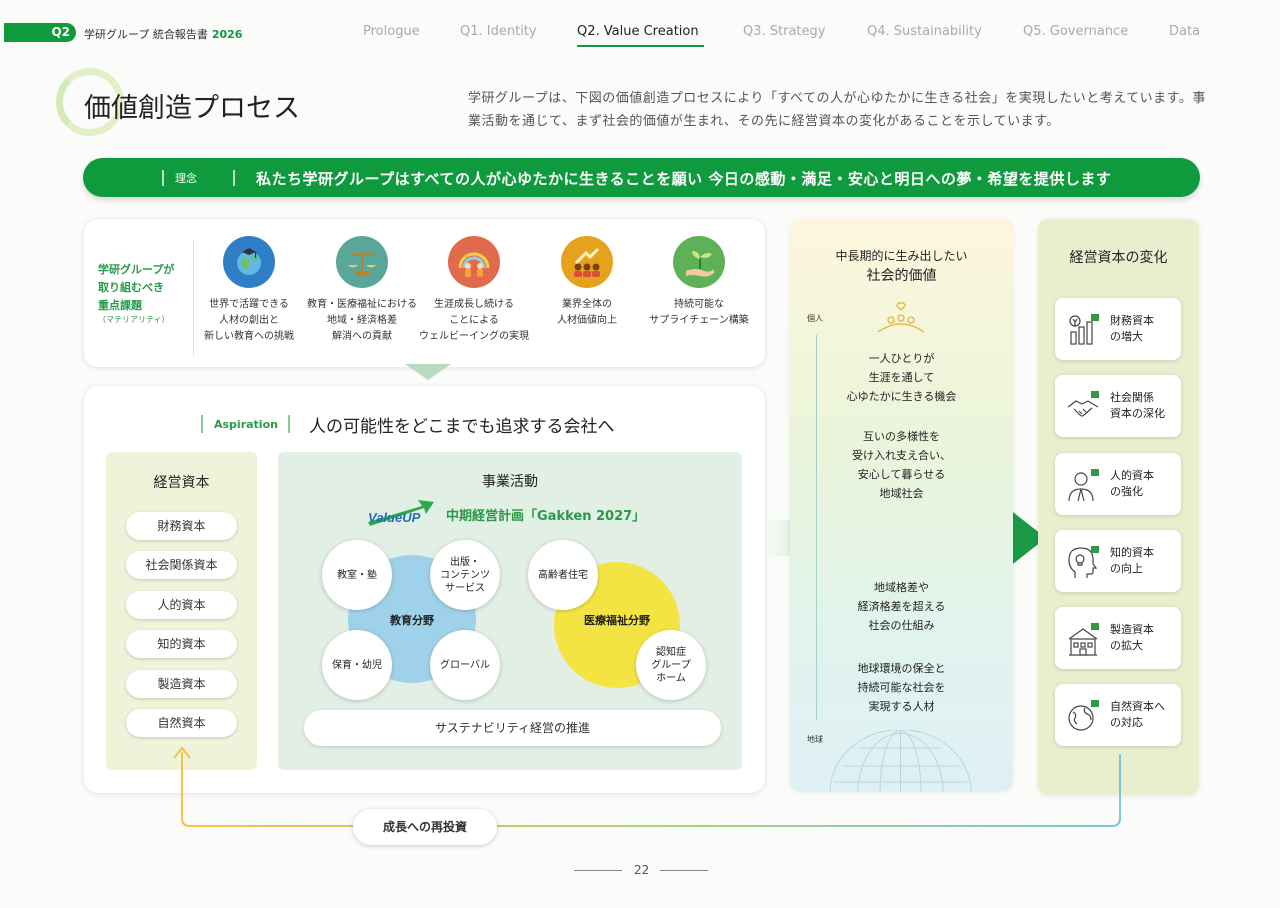 Image resolution: width=1280 pixels, height=908 pixels. I want to click on aspiration-label: Aspiration, so click(246, 424).